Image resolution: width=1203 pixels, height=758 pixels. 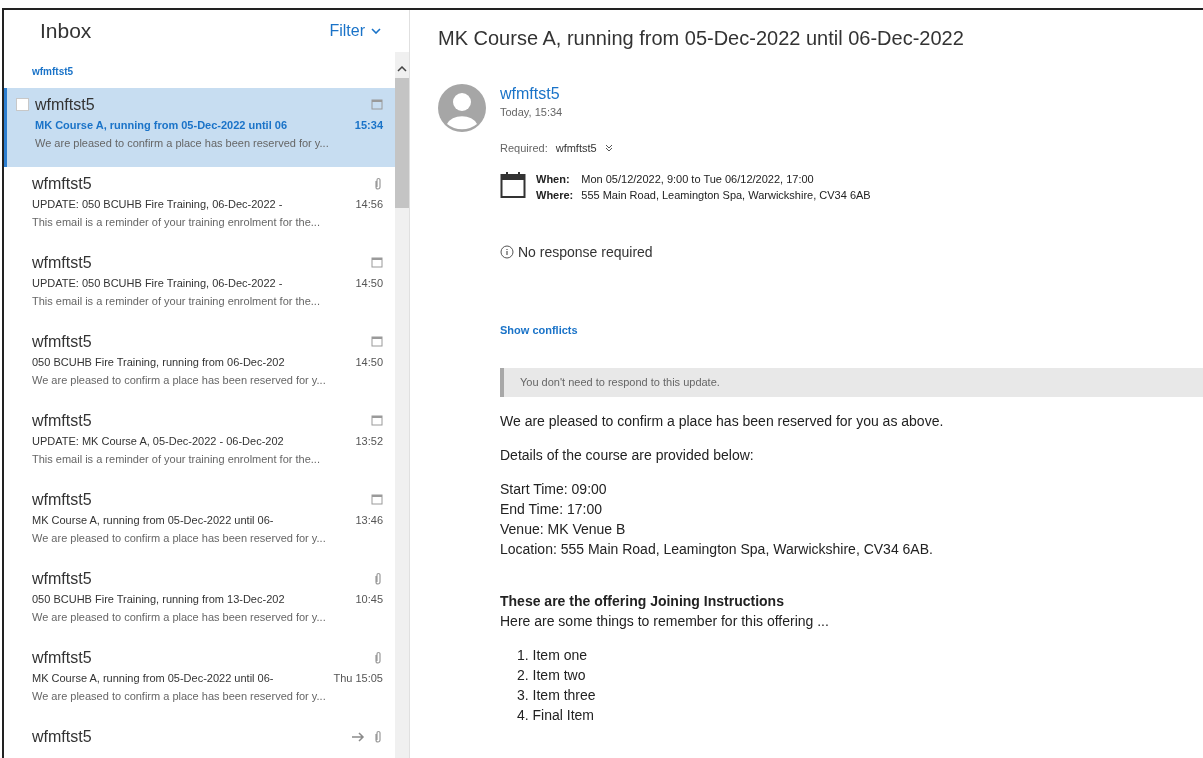 What do you see at coordinates (507, 252) in the screenshot?
I see `info-icon` at bounding box center [507, 252].